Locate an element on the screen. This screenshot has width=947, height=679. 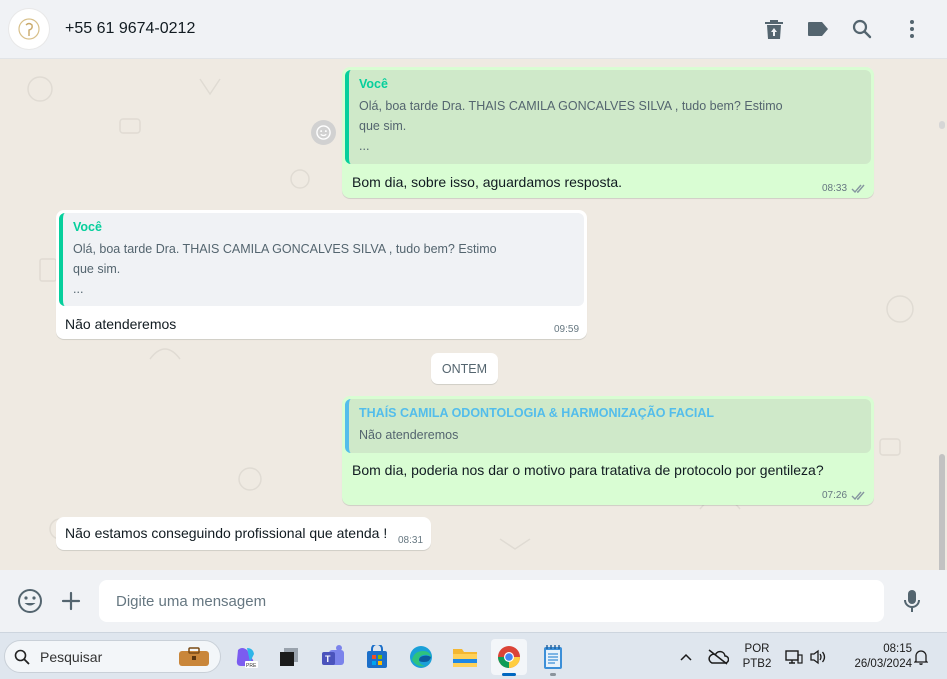
svg-text: T is located at coordinates (328, 659).